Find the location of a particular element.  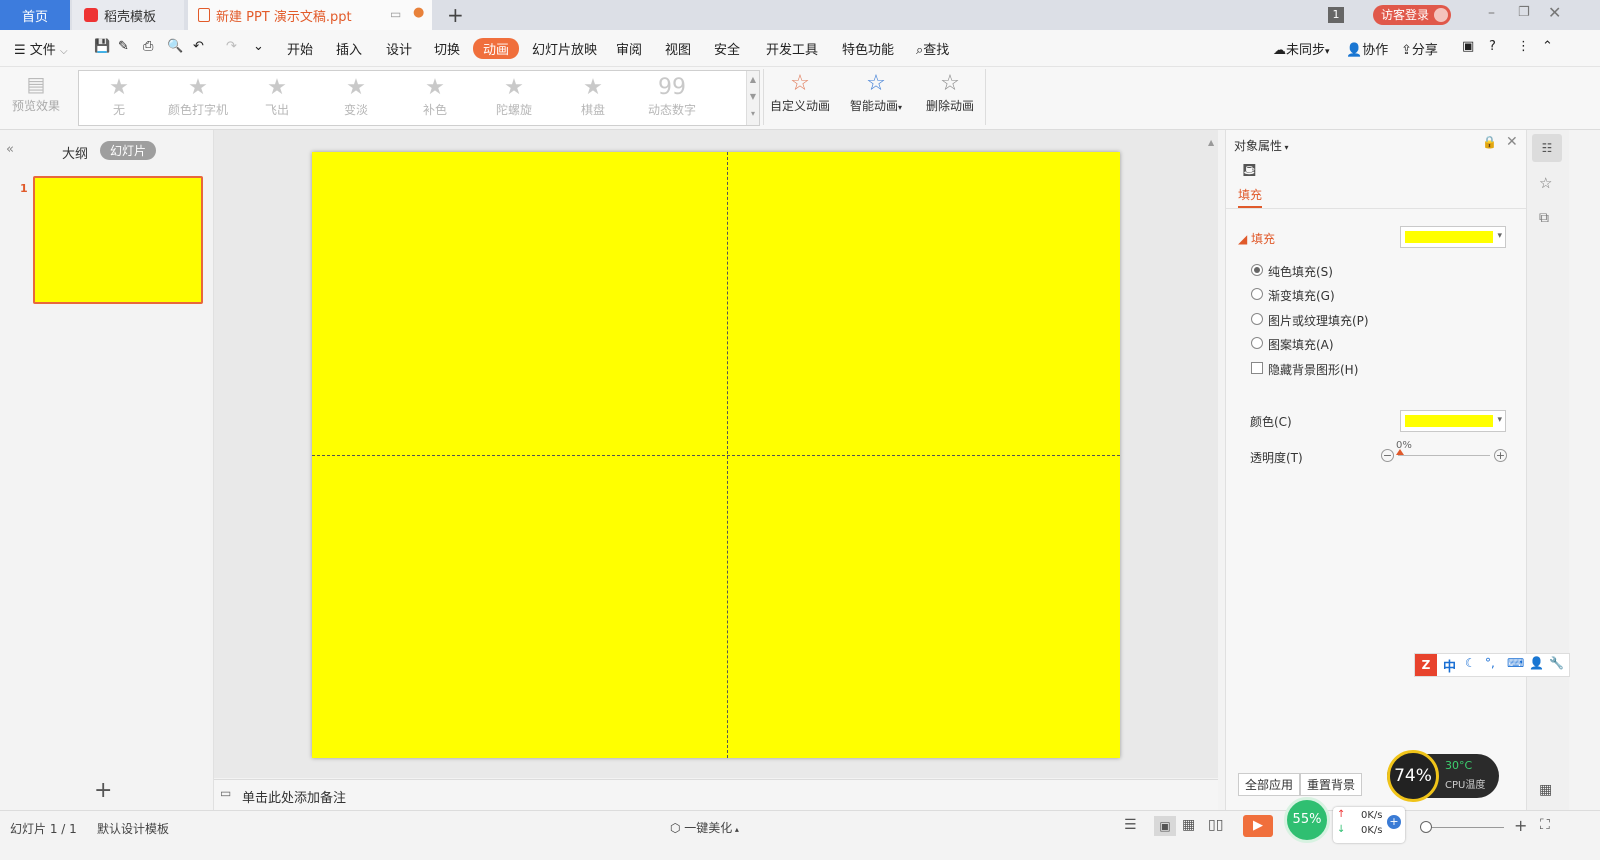

monitor-icon: ▭ is located at coordinates (395, 14).